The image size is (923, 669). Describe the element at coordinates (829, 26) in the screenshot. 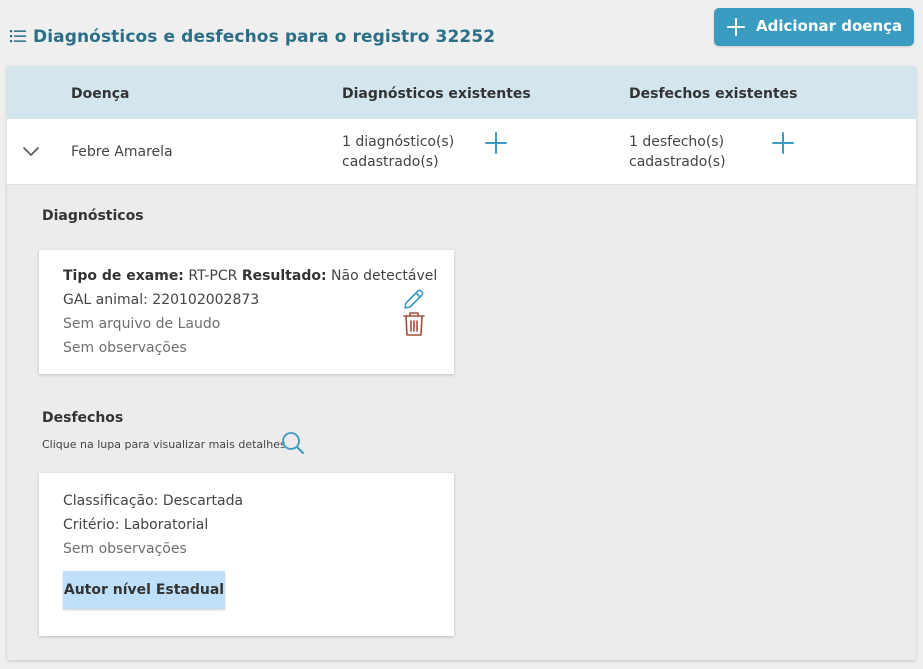

I see `add-disease-label: Adicionar doença` at that location.